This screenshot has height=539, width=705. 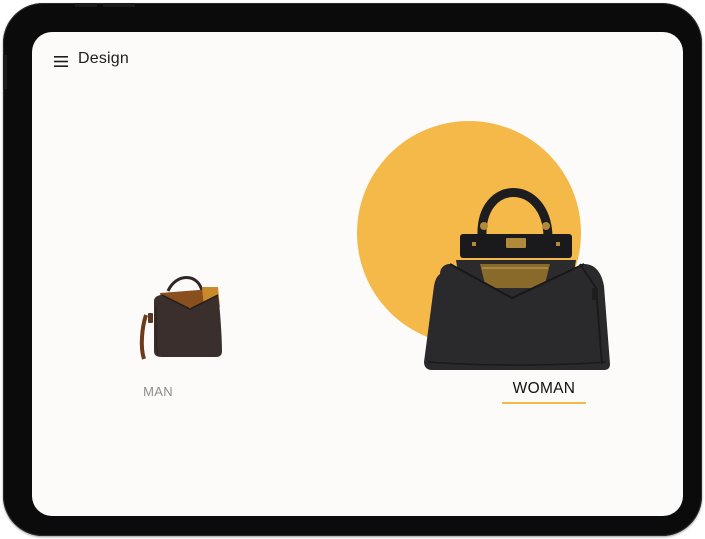 What do you see at coordinates (179, 314) in the screenshot?
I see `man-bag-image` at bounding box center [179, 314].